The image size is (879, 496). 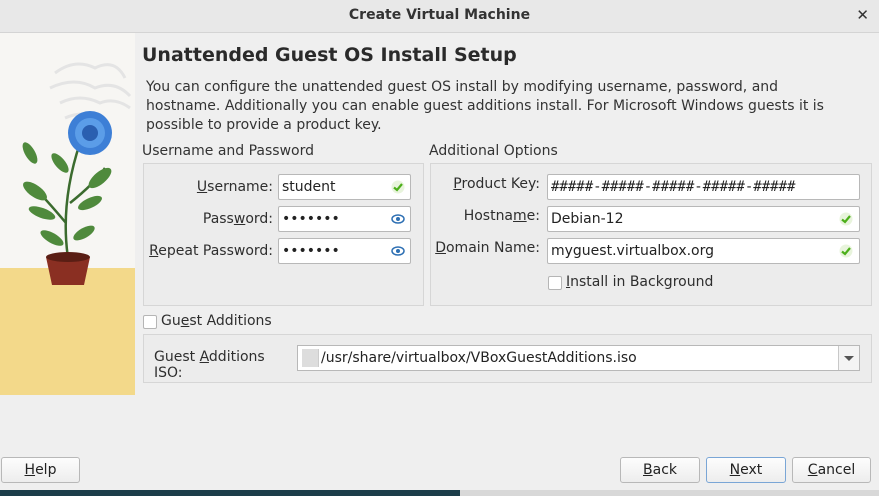 What do you see at coordinates (501, 216) in the screenshot?
I see `hostname-label: Hostname:` at bounding box center [501, 216].